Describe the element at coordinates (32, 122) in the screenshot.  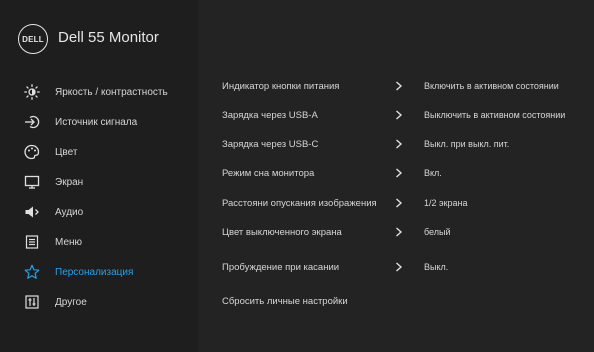
I see `input-source-icon` at that location.